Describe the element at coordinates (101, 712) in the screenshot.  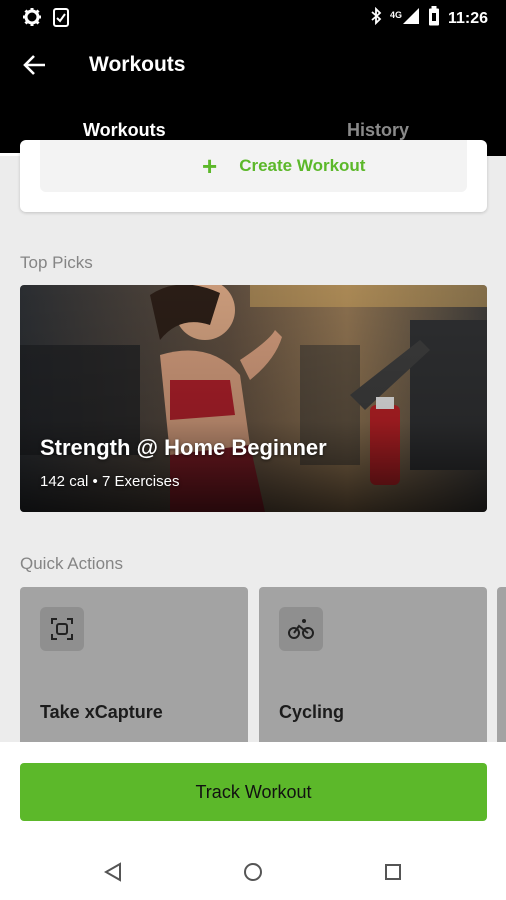
I see `quick-action-label: Take xCapture` at that location.